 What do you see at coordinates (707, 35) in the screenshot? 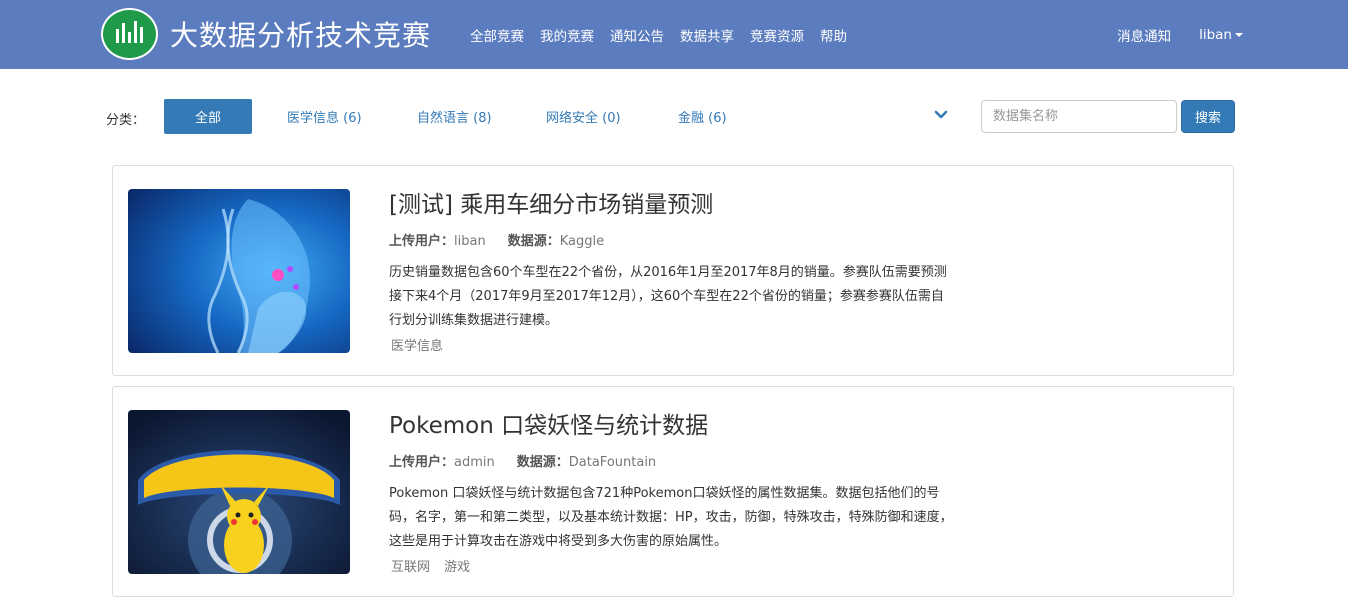
I see `nav-data-sharing: 数据共享` at bounding box center [707, 35].